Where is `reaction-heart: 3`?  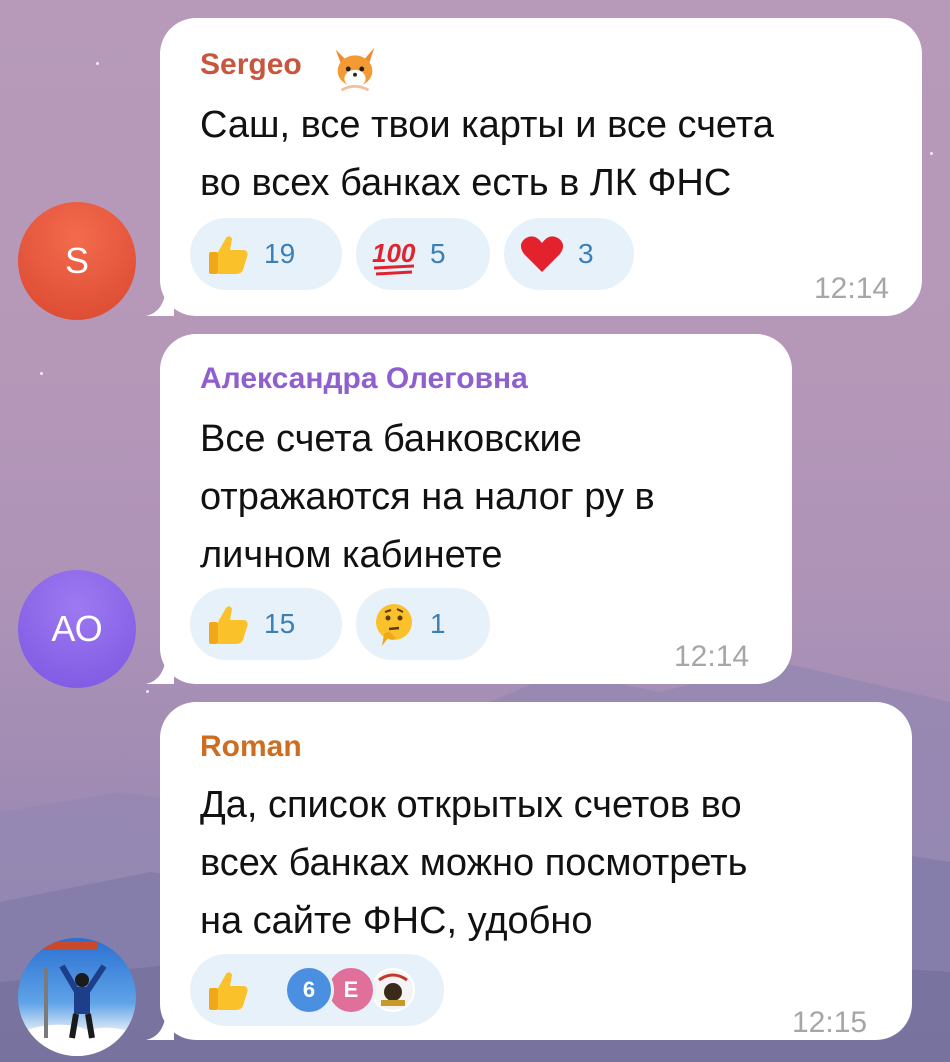
reaction-heart: 3 is located at coordinates (569, 254).